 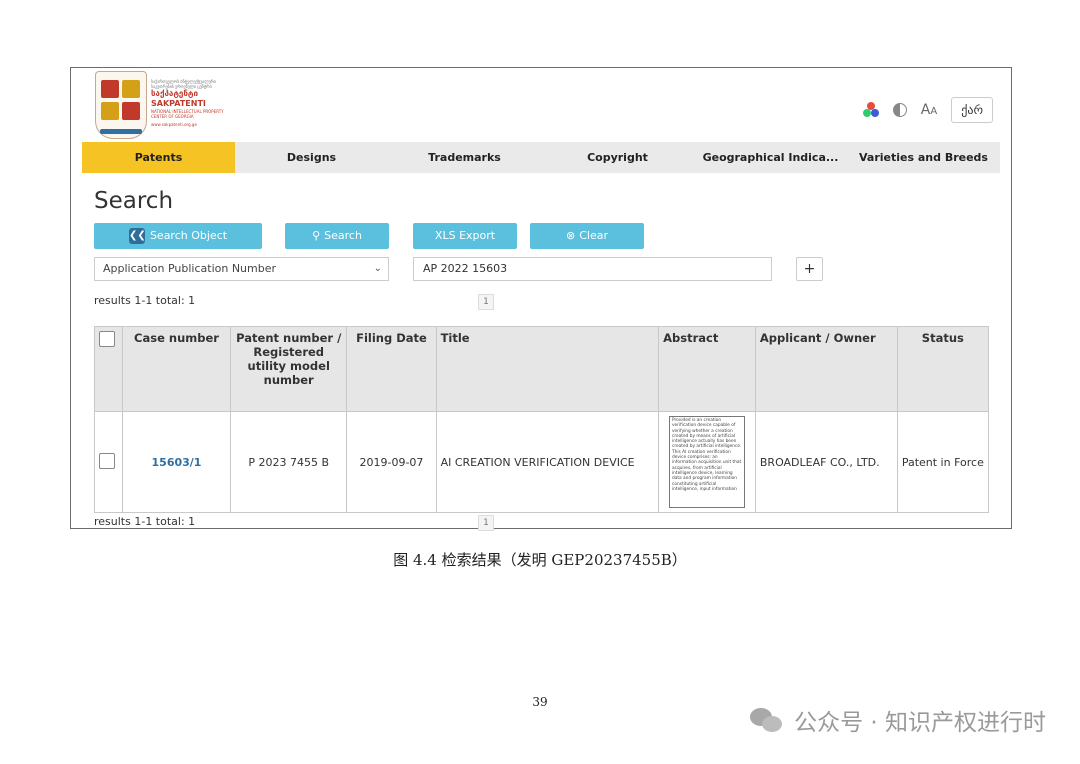 I want to click on font-size-icon: AA, so click(x=929, y=110).